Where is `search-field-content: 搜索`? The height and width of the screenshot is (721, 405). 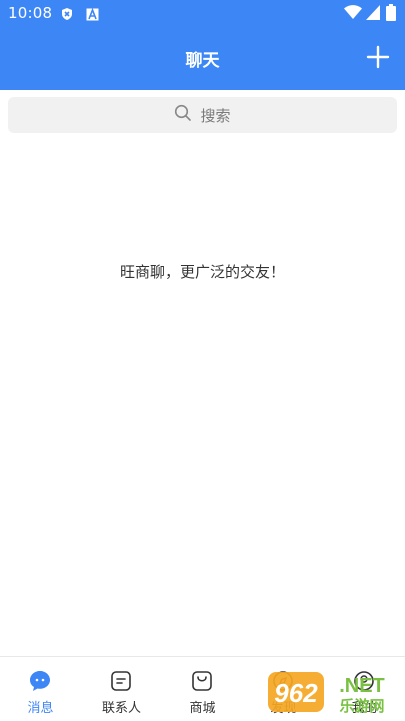
search-field-content: 搜索 is located at coordinates (202, 115).